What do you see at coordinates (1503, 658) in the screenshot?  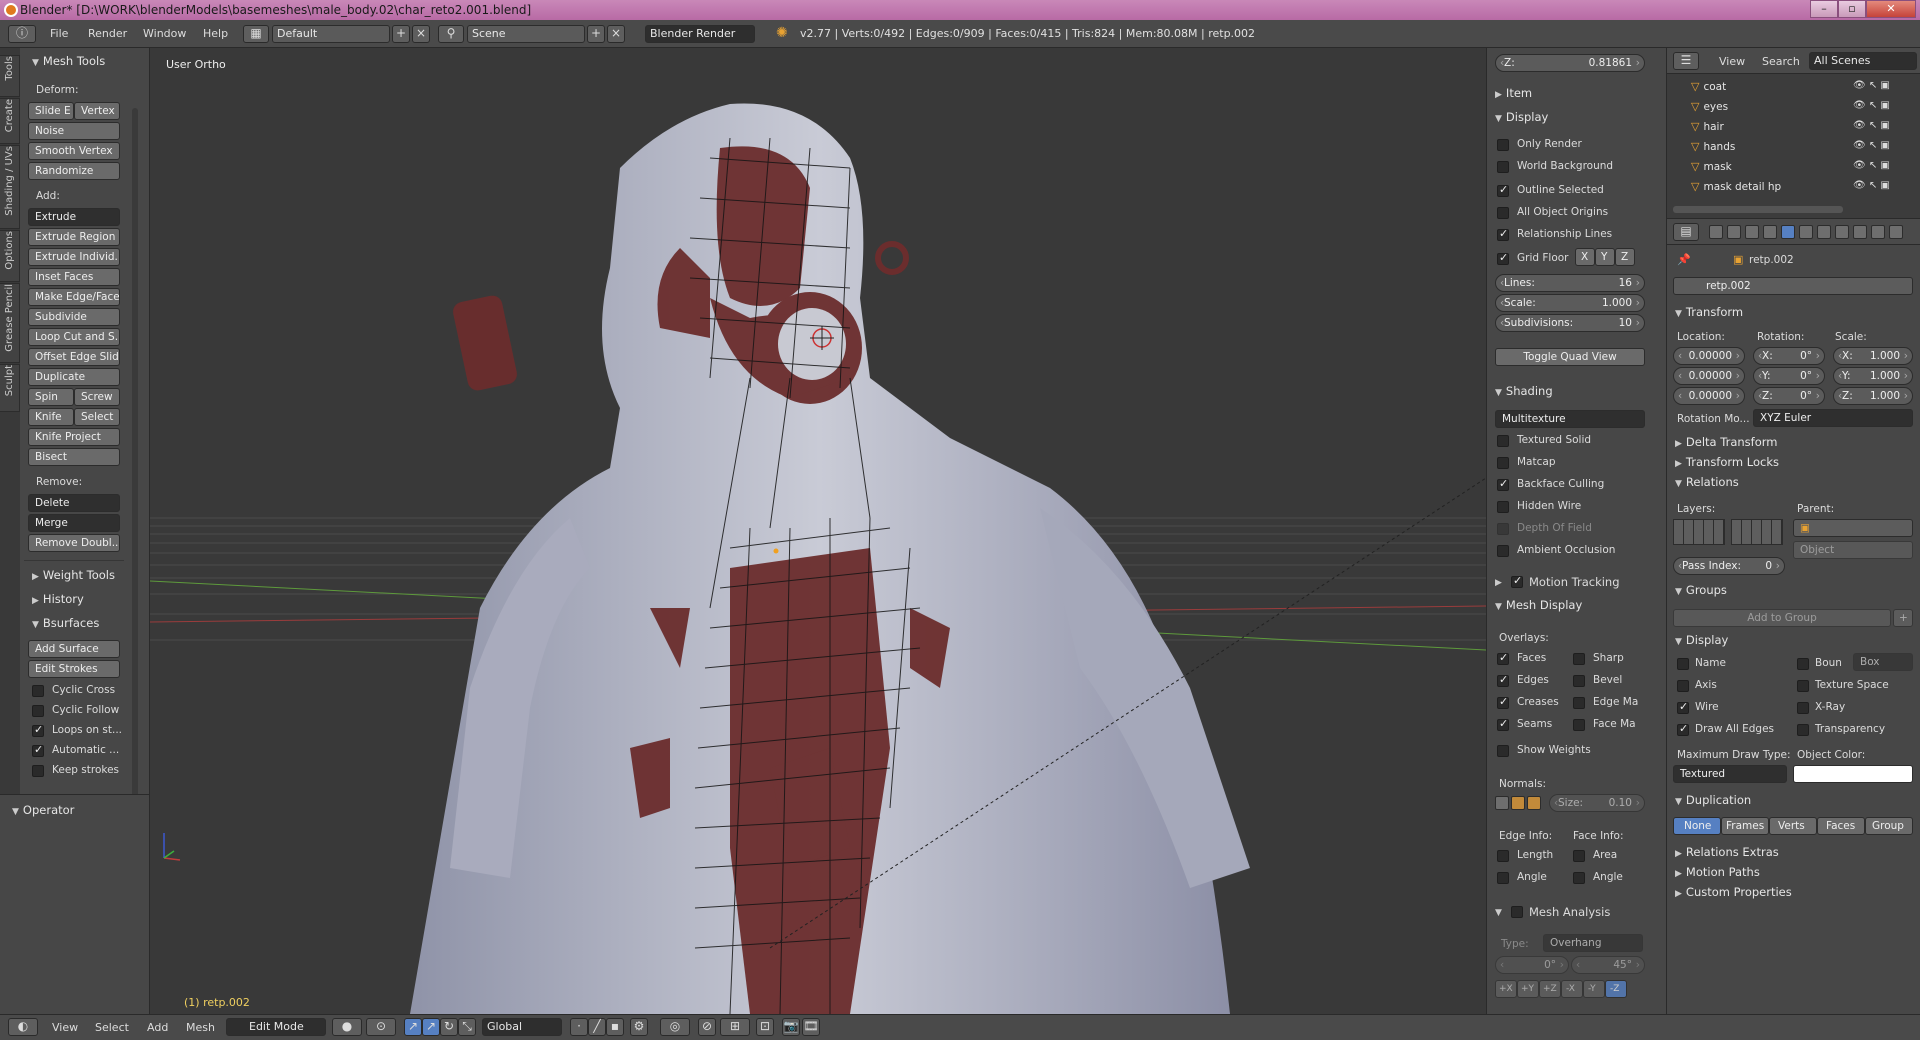 I see `faces-overlay-checkbox` at bounding box center [1503, 658].